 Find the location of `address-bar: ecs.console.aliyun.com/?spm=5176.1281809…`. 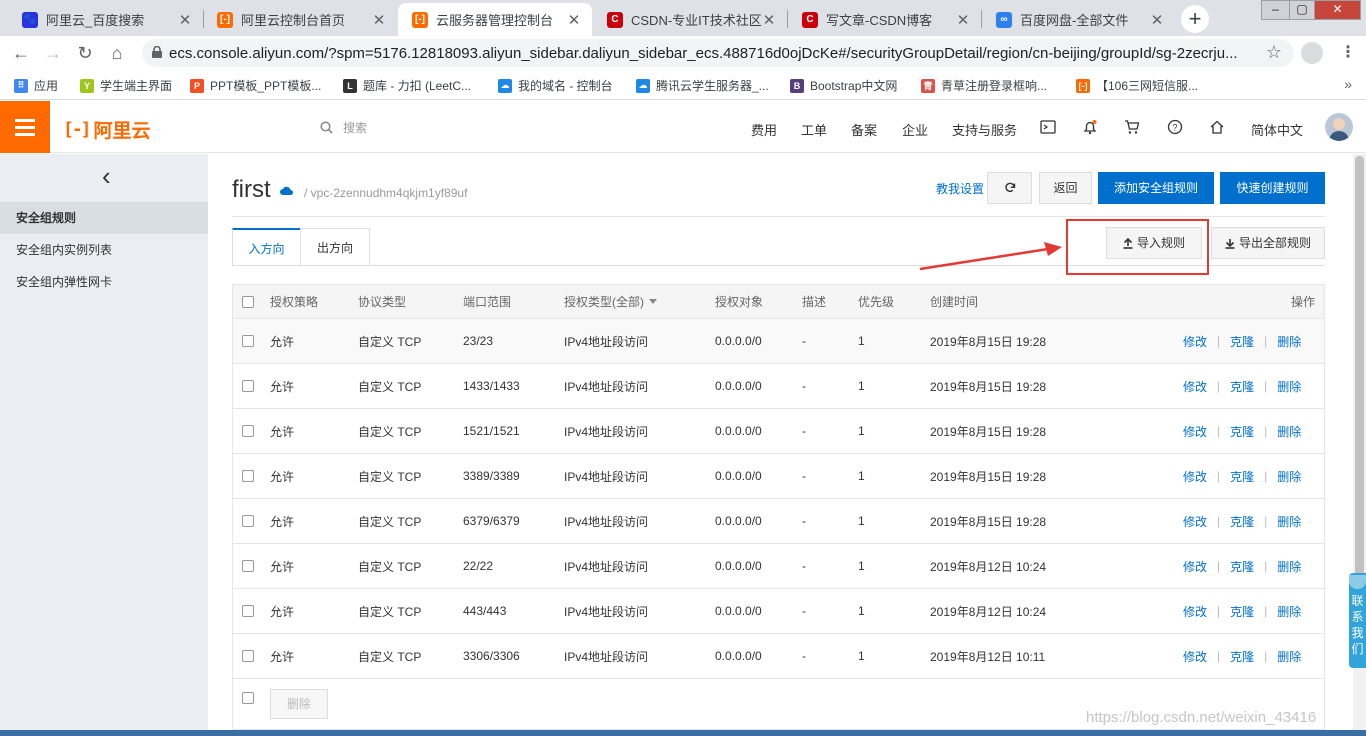

address-bar: ecs.console.aliyun.com/?spm=5176.1281809… is located at coordinates (718, 53).